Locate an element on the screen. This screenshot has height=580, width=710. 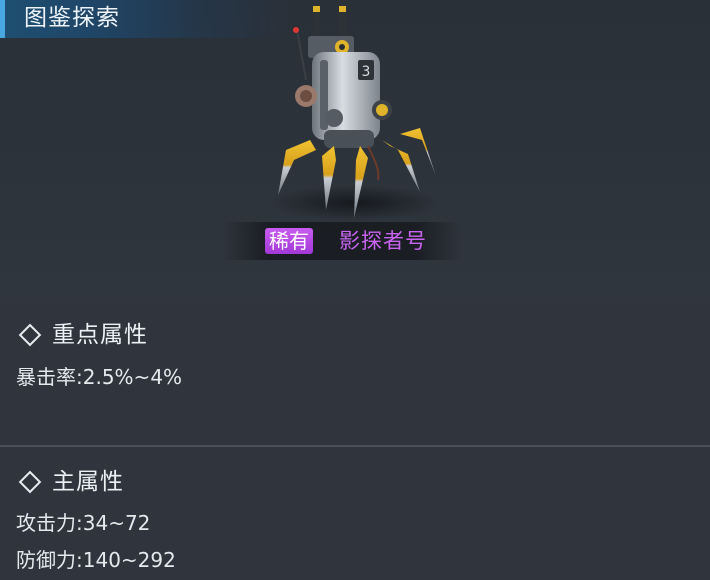
robot-icon: 3 is located at coordinates (355, 113).